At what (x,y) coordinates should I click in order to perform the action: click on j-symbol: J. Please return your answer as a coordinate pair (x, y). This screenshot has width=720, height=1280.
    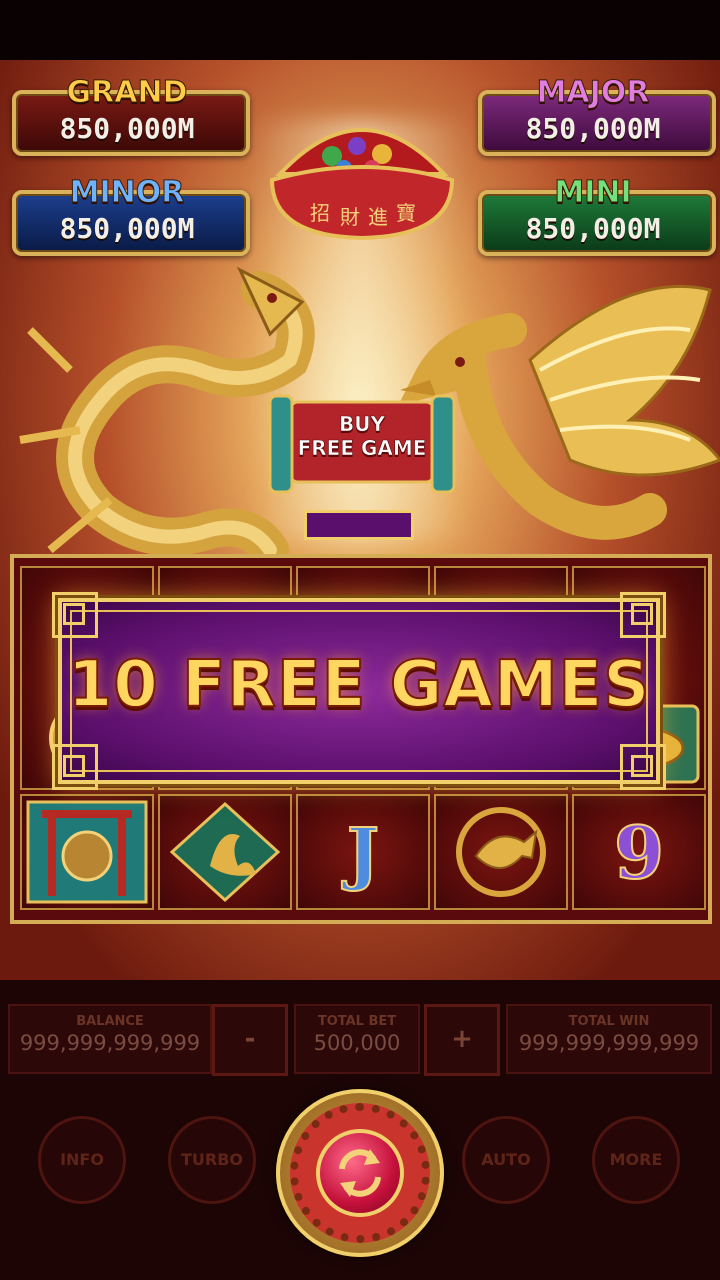
    Looking at the image, I should click on (363, 854).